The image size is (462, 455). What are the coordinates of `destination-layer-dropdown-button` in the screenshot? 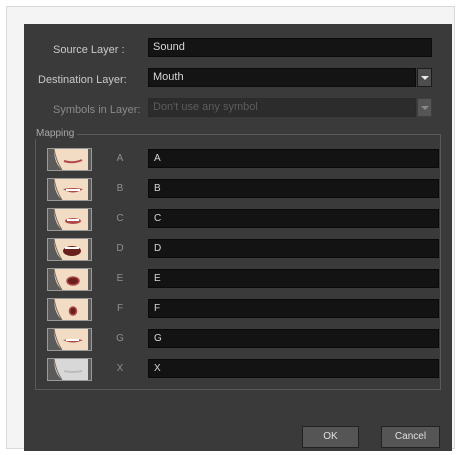 It's located at (424, 77).